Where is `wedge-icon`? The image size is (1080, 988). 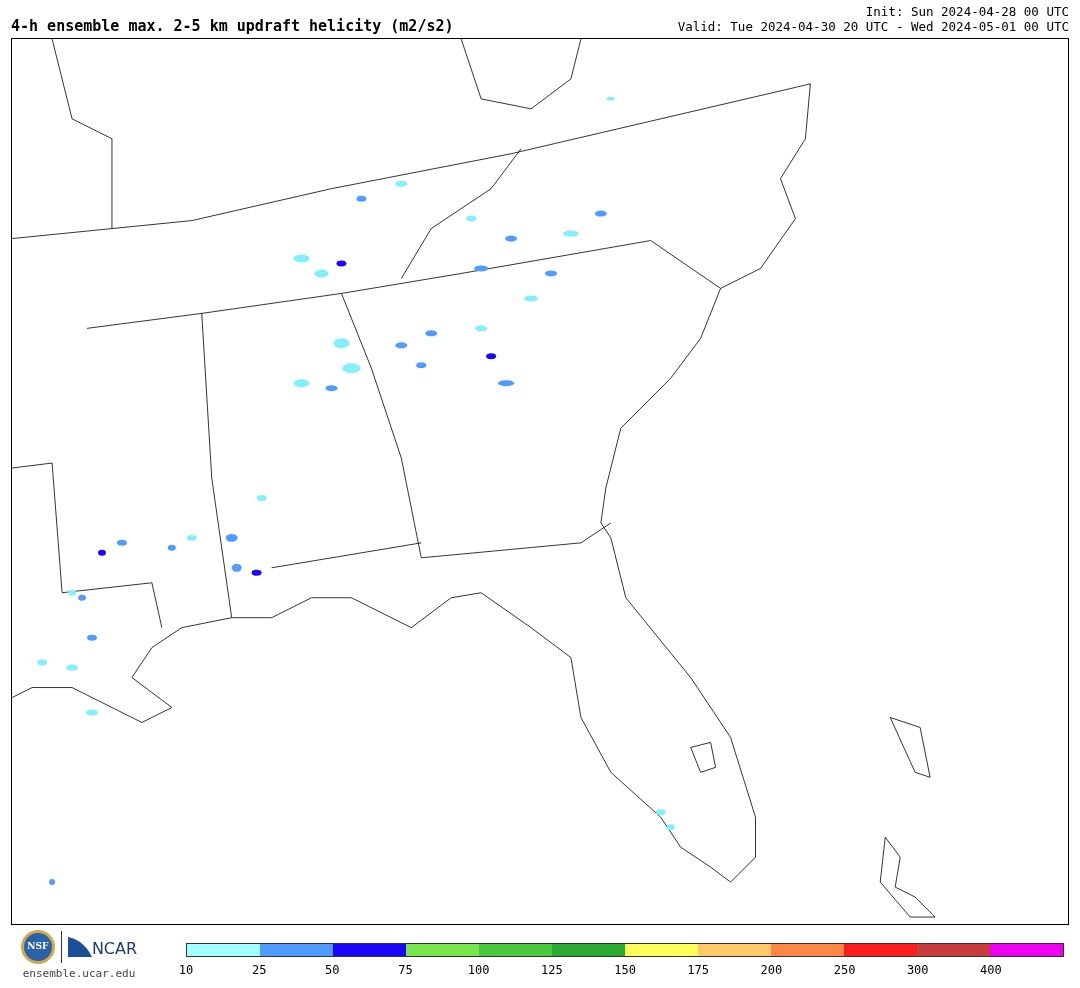
wedge-icon is located at coordinates (79, 947).